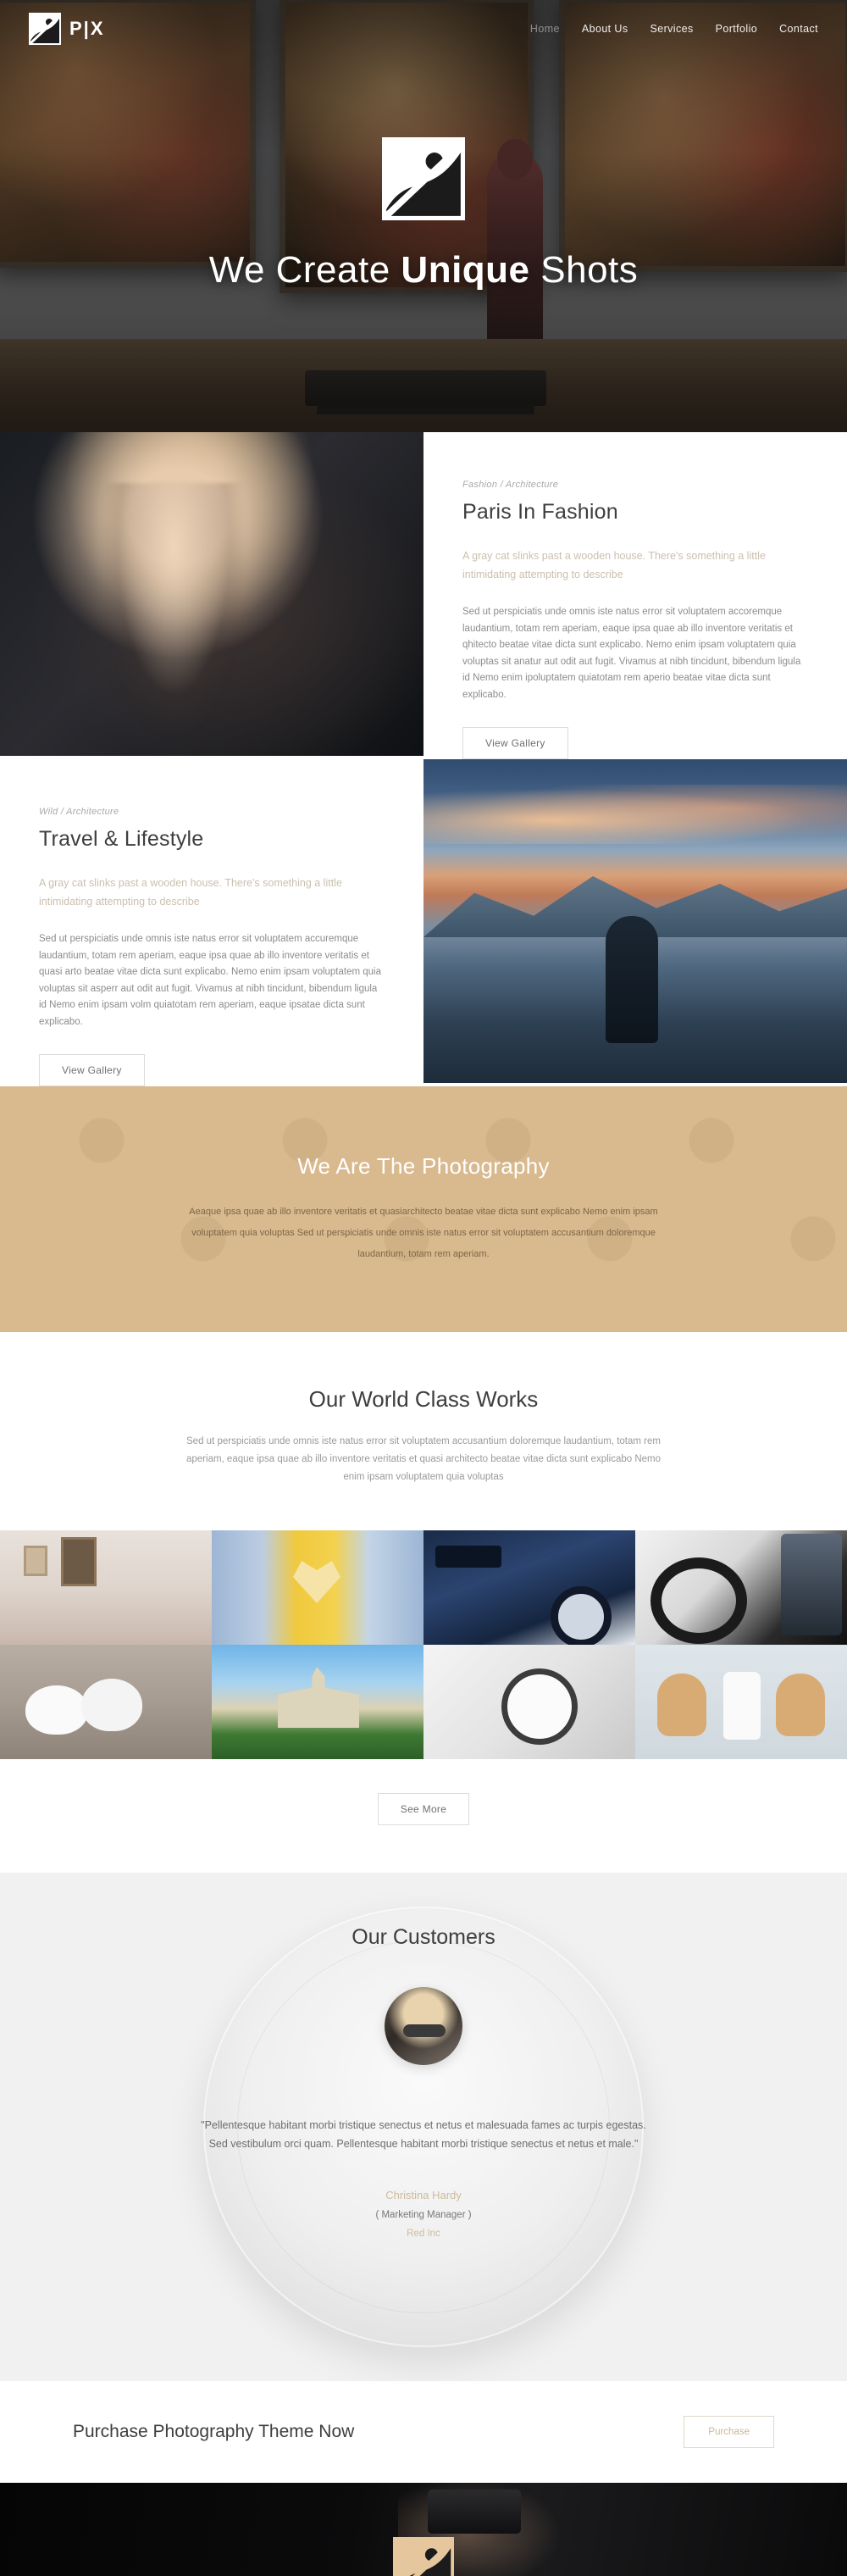  What do you see at coordinates (79, 812) in the screenshot?
I see `feature-eyebrow: Wild / Architecture` at bounding box center [79, 812].